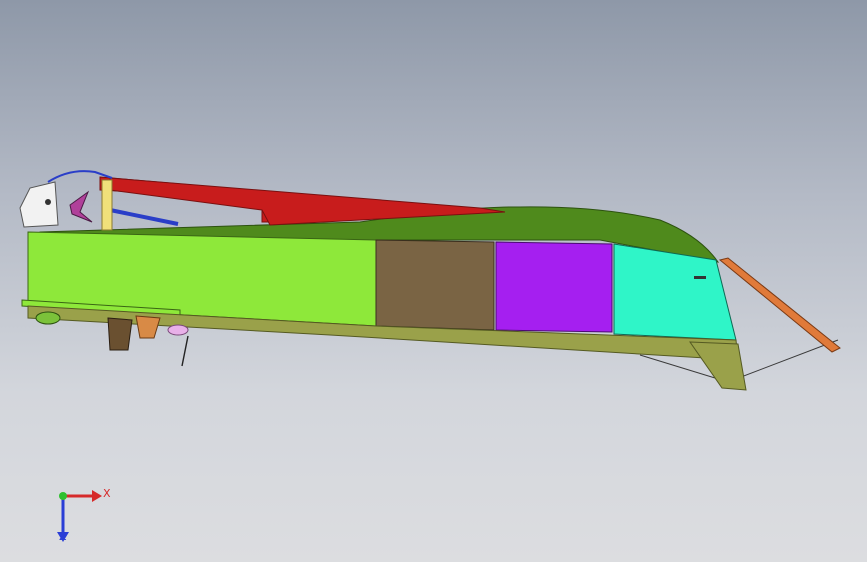 The image size is (867, 562). I want to click on housing-bolt, so click(48, 202).